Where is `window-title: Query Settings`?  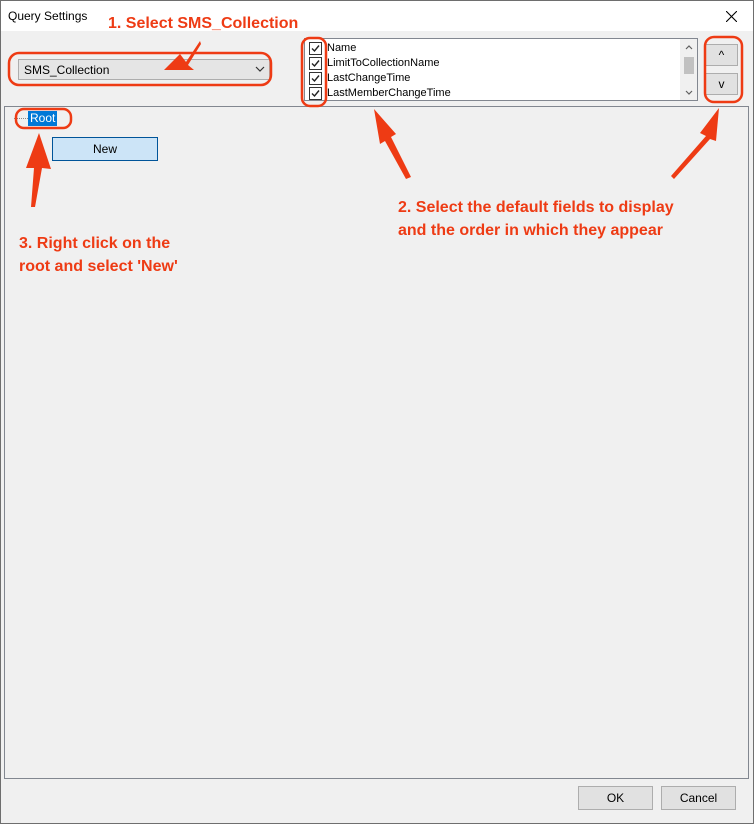 window-title: Query Settings is located at coordinates (48, 16).